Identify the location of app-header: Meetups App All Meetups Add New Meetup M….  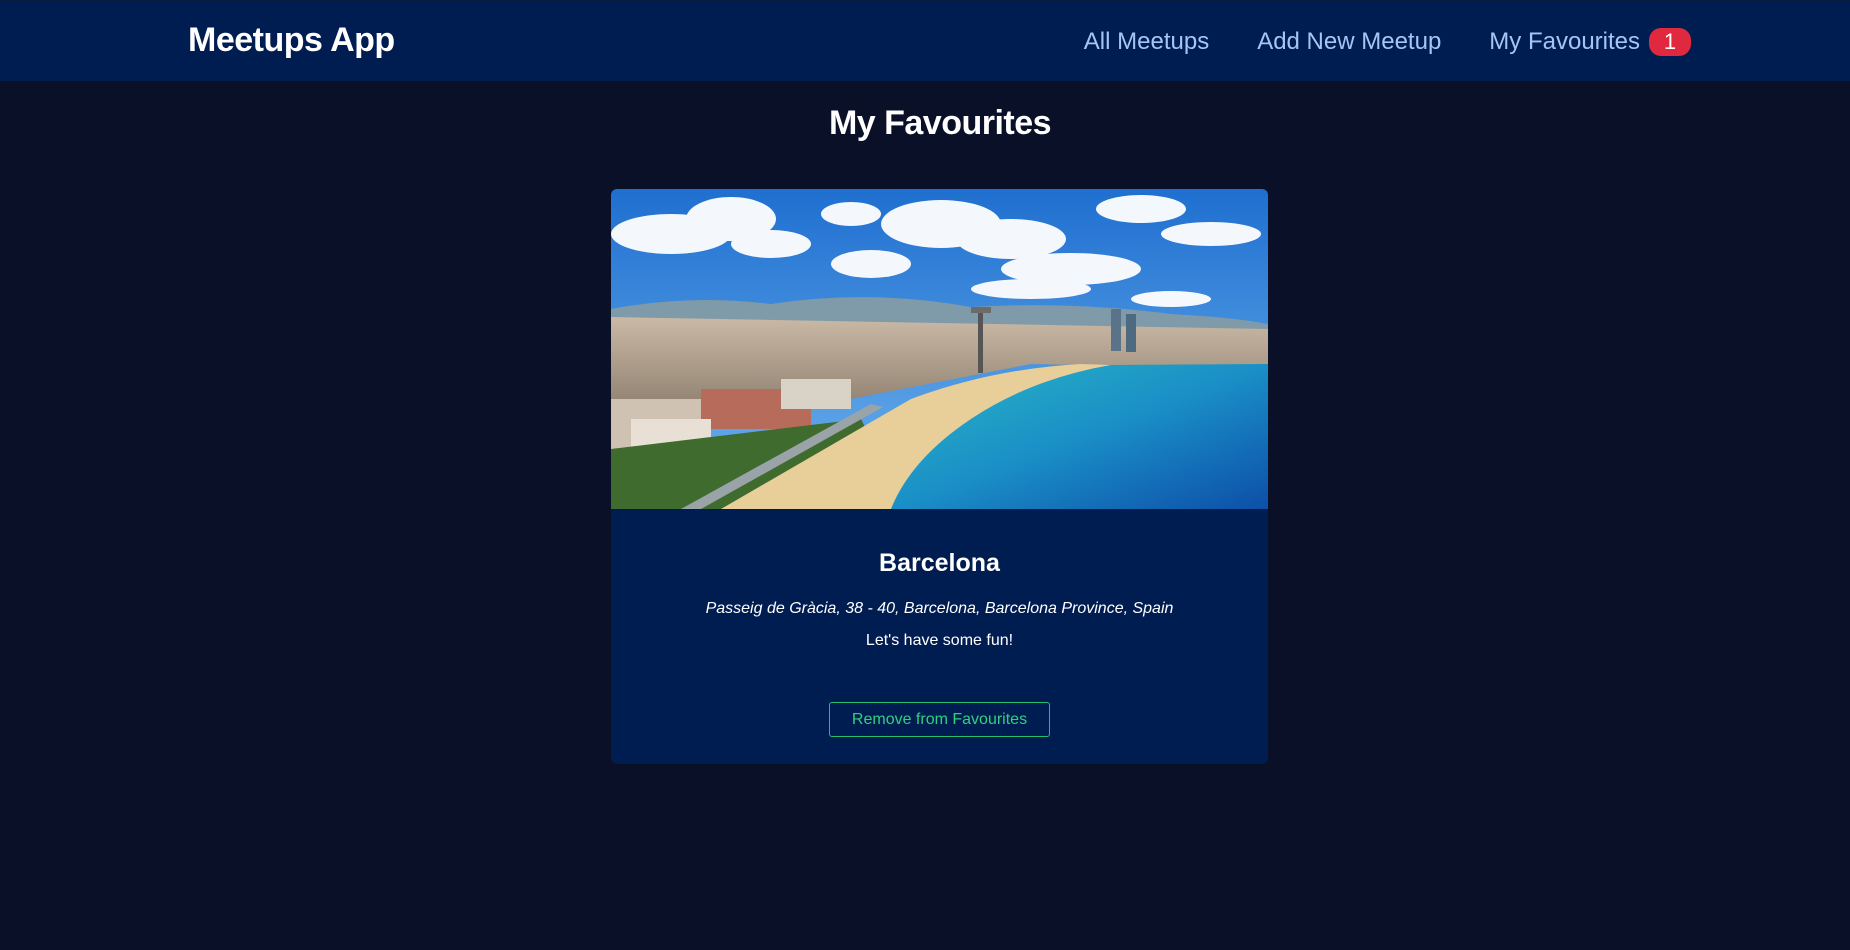
(925, 40).